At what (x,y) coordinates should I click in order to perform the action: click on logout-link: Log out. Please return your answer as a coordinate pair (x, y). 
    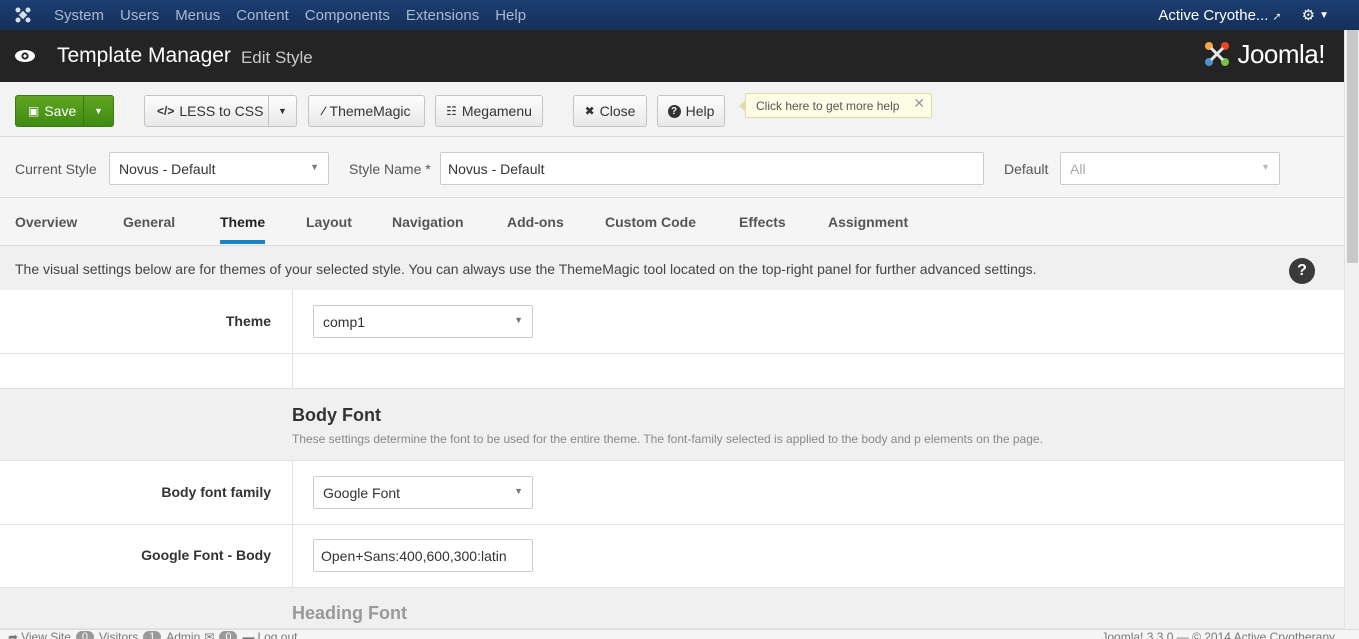
    Looking at the image, I should click on (277, 634).